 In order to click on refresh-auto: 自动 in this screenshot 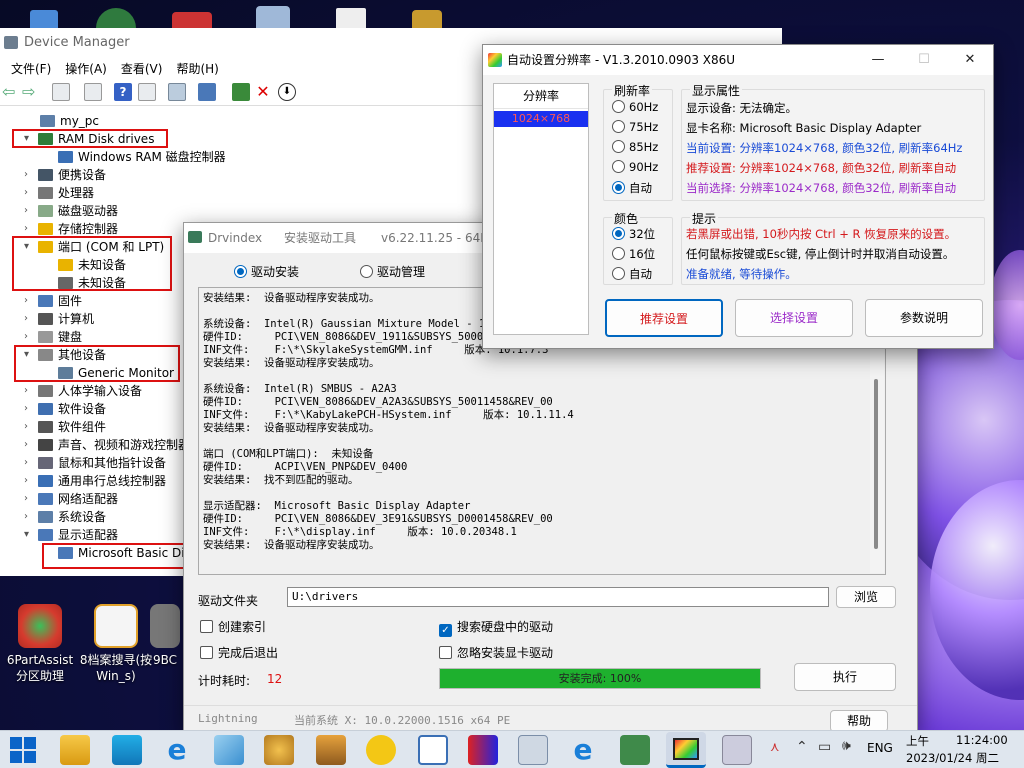, I will do `click(632, 188)`.